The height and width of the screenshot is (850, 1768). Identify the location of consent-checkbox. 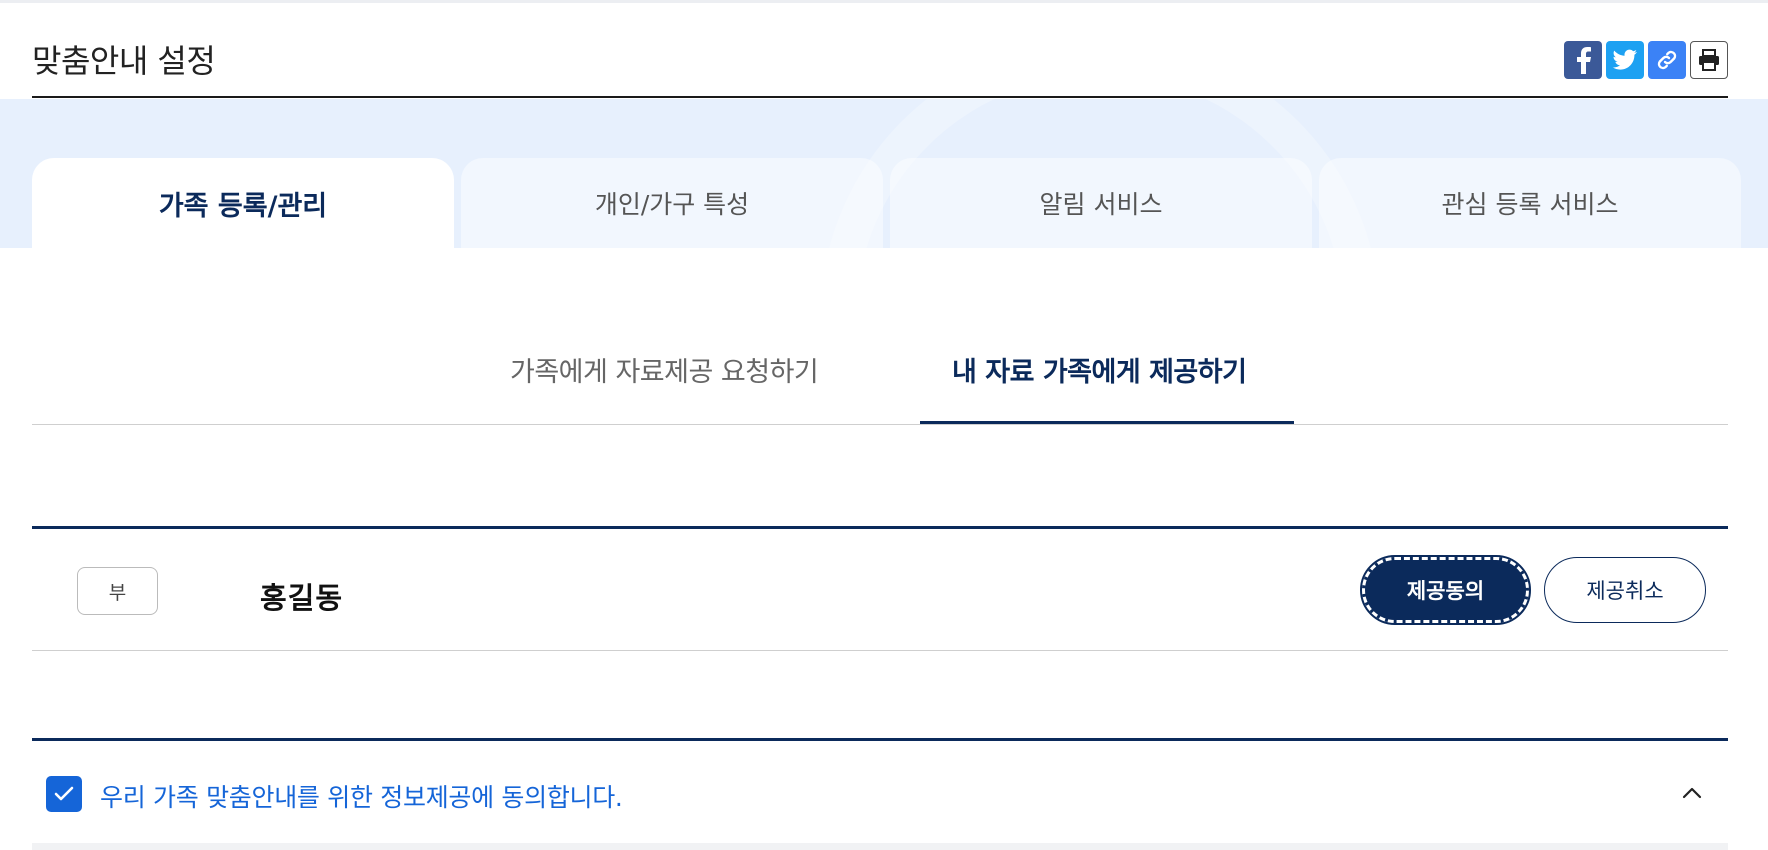
(64, 794).